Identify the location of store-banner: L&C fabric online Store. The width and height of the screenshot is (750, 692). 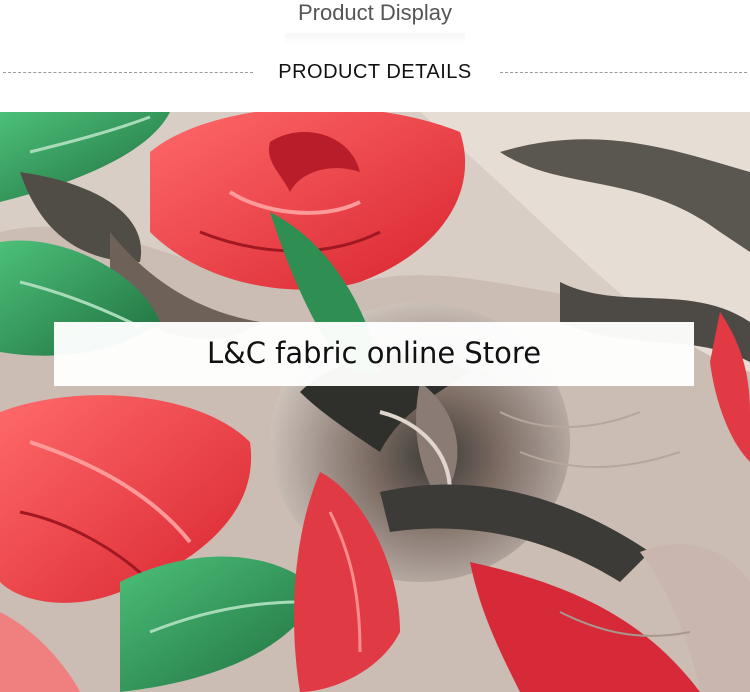
(374, 354).